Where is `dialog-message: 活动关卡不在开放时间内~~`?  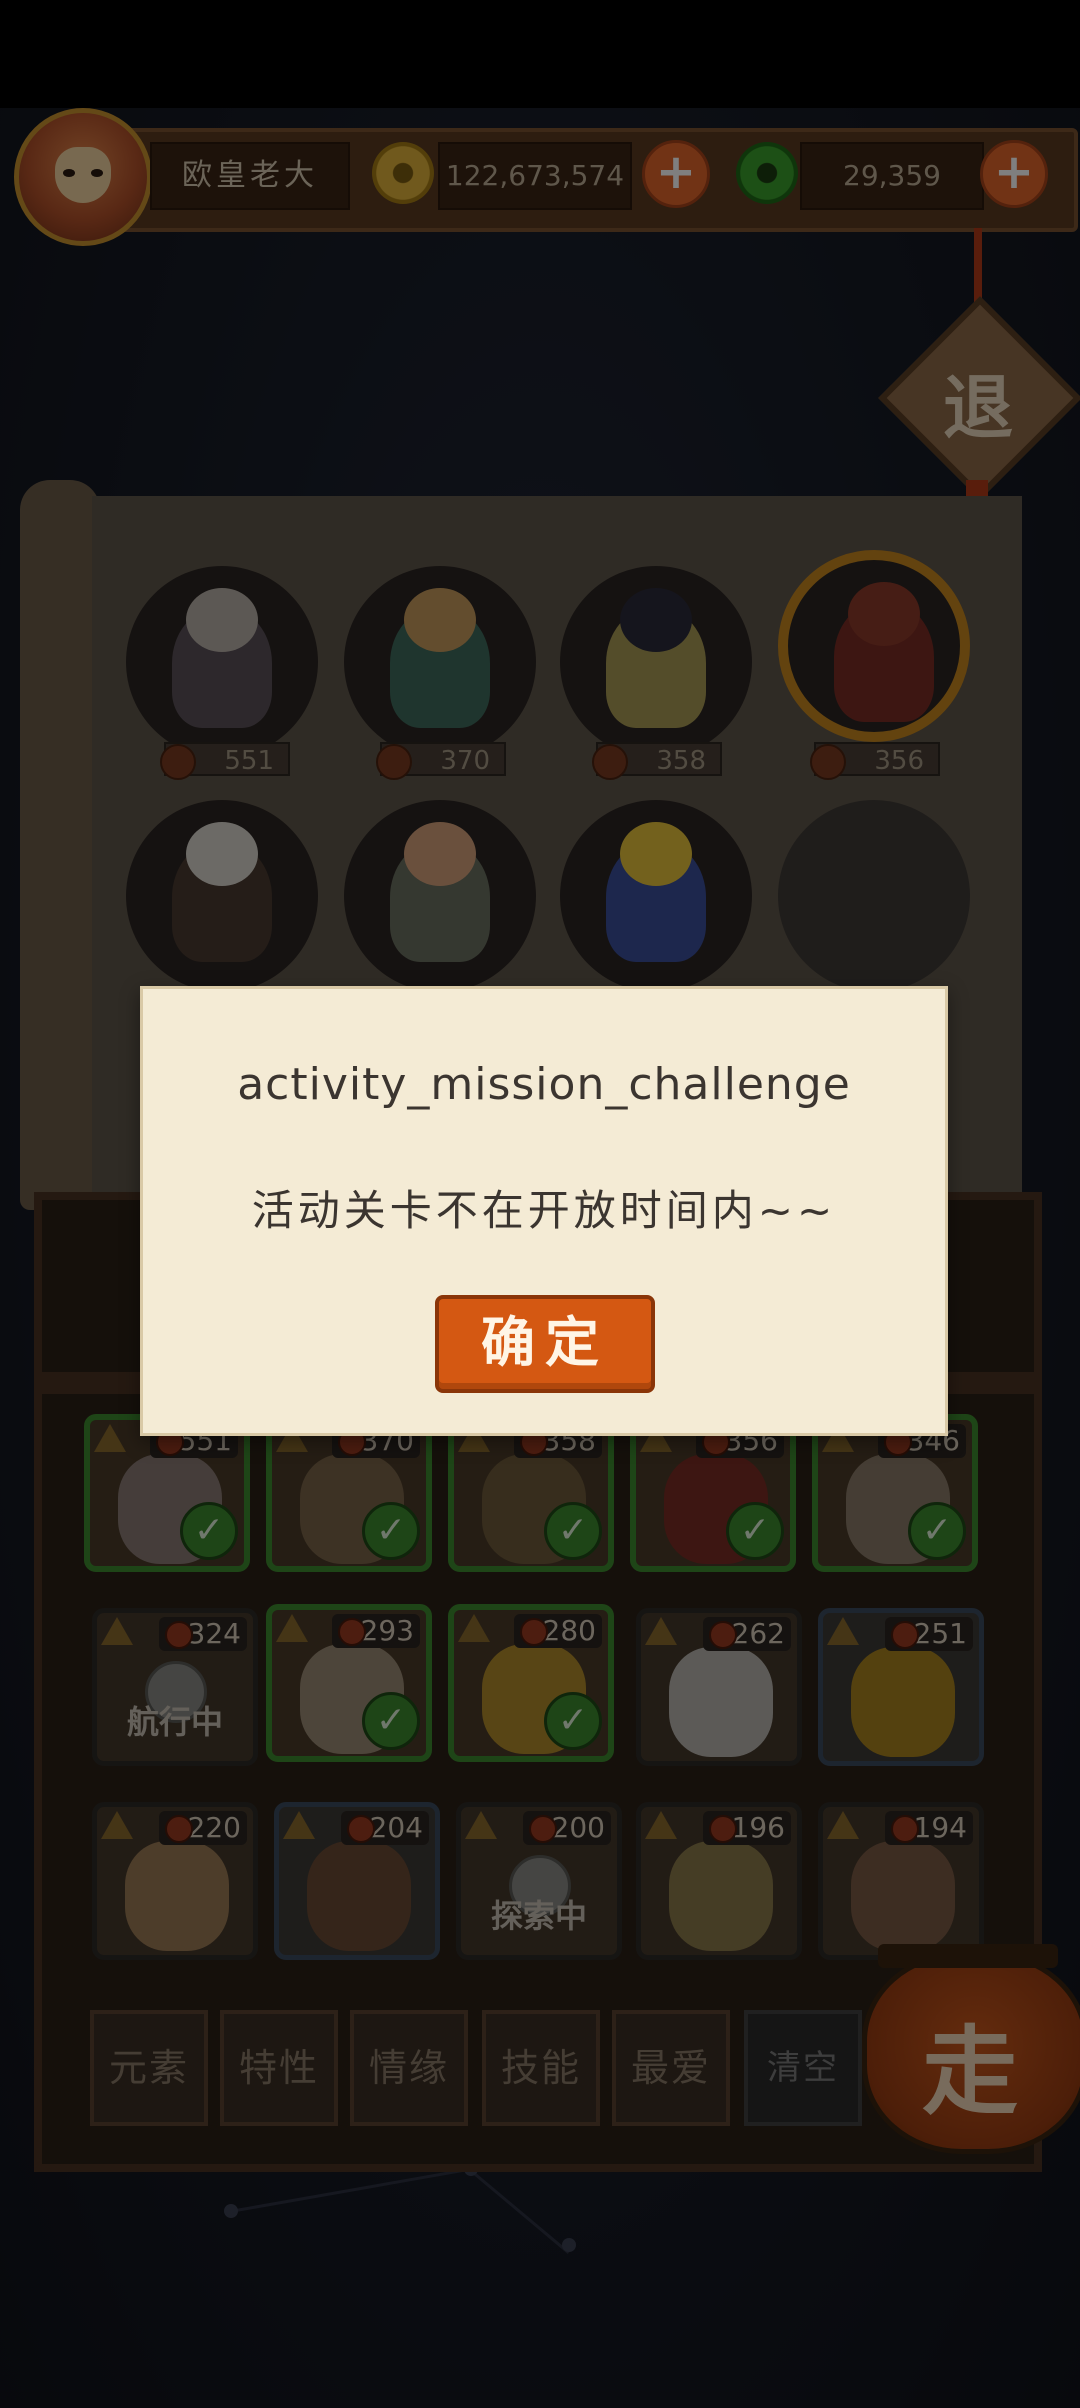
dialog-message: 活动关卡不在开放时间内~~ is located at coordinates (544, 1210).